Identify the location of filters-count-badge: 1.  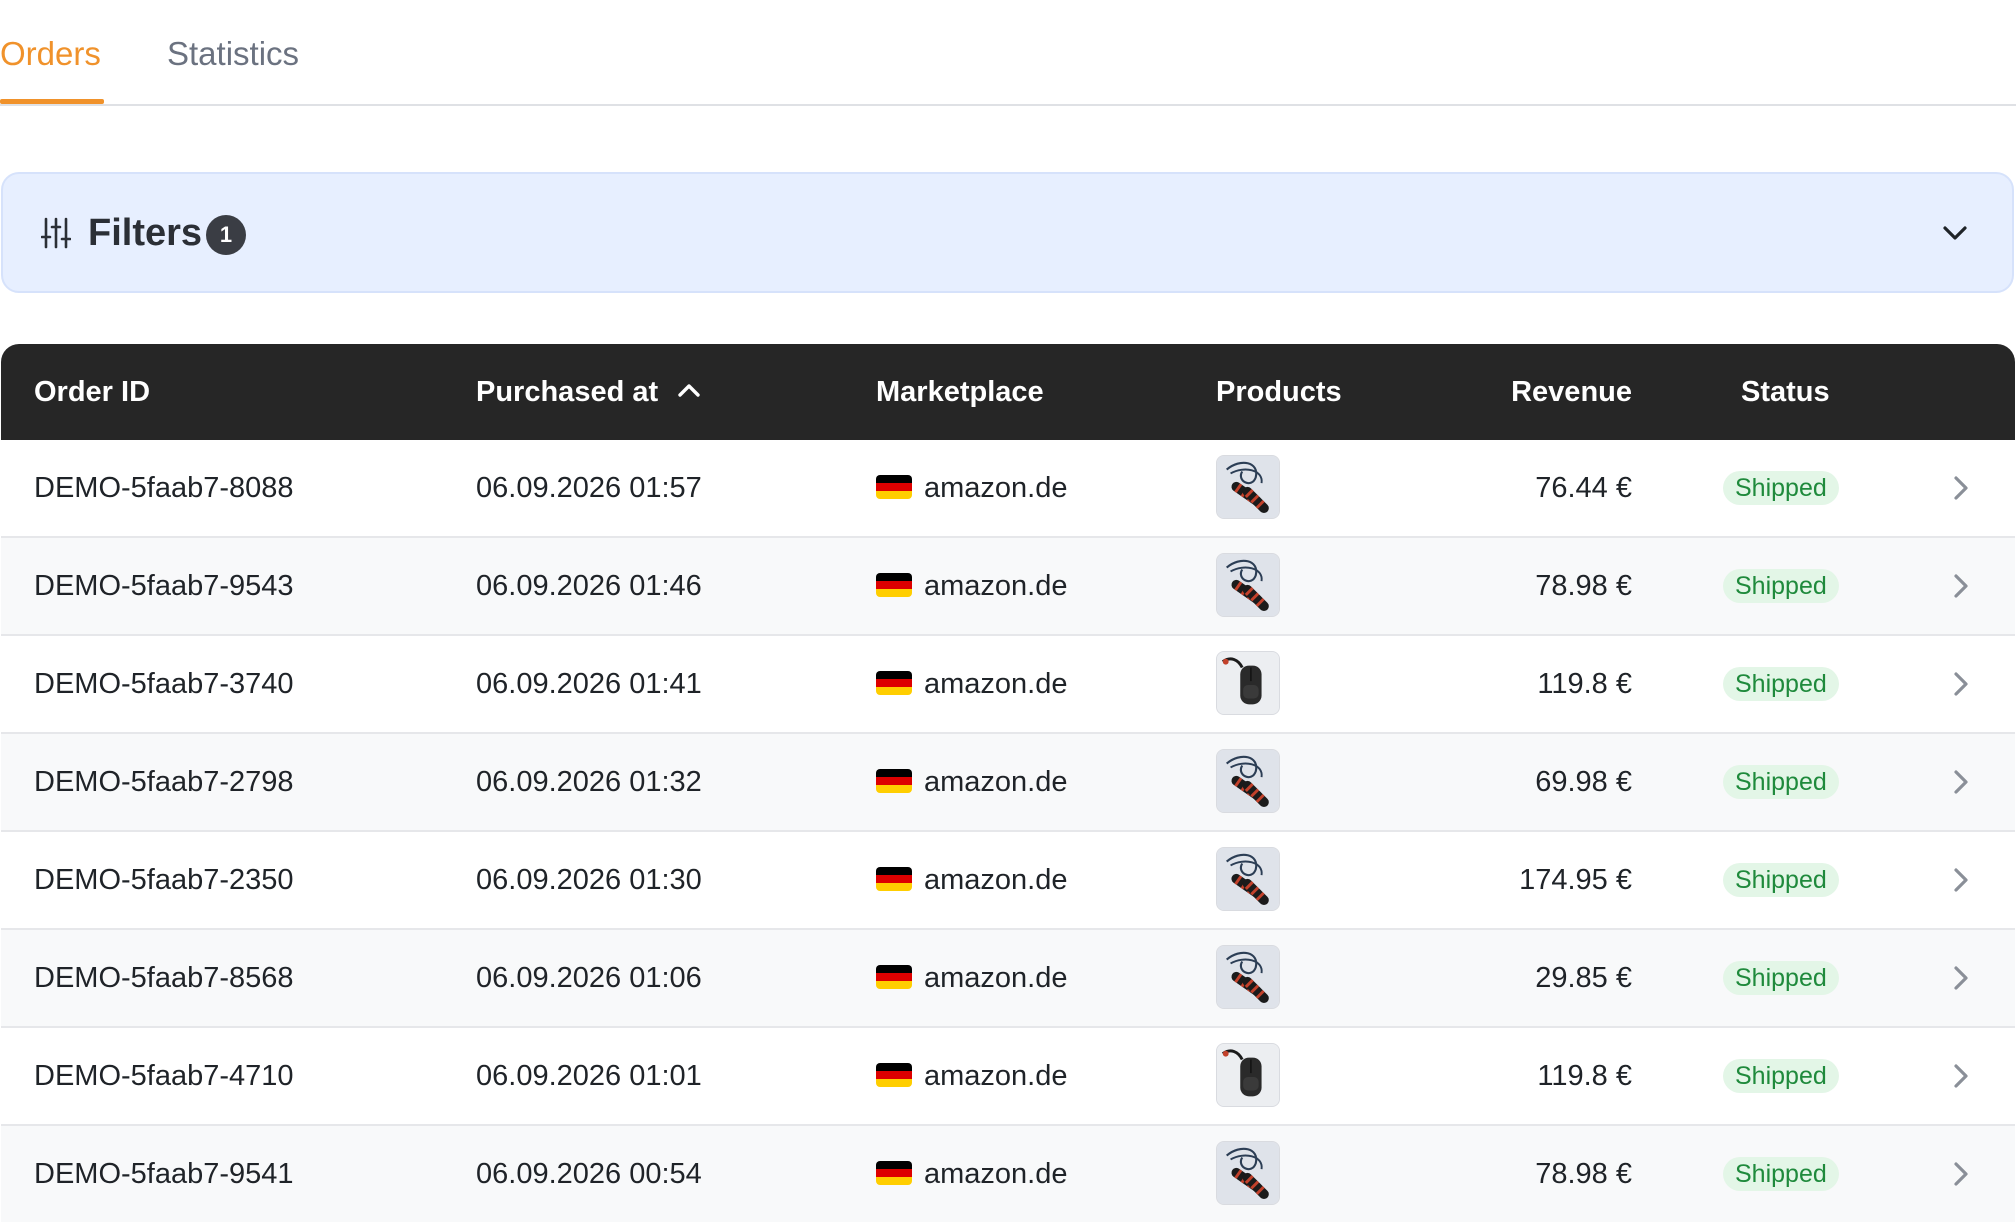
(226, 235).